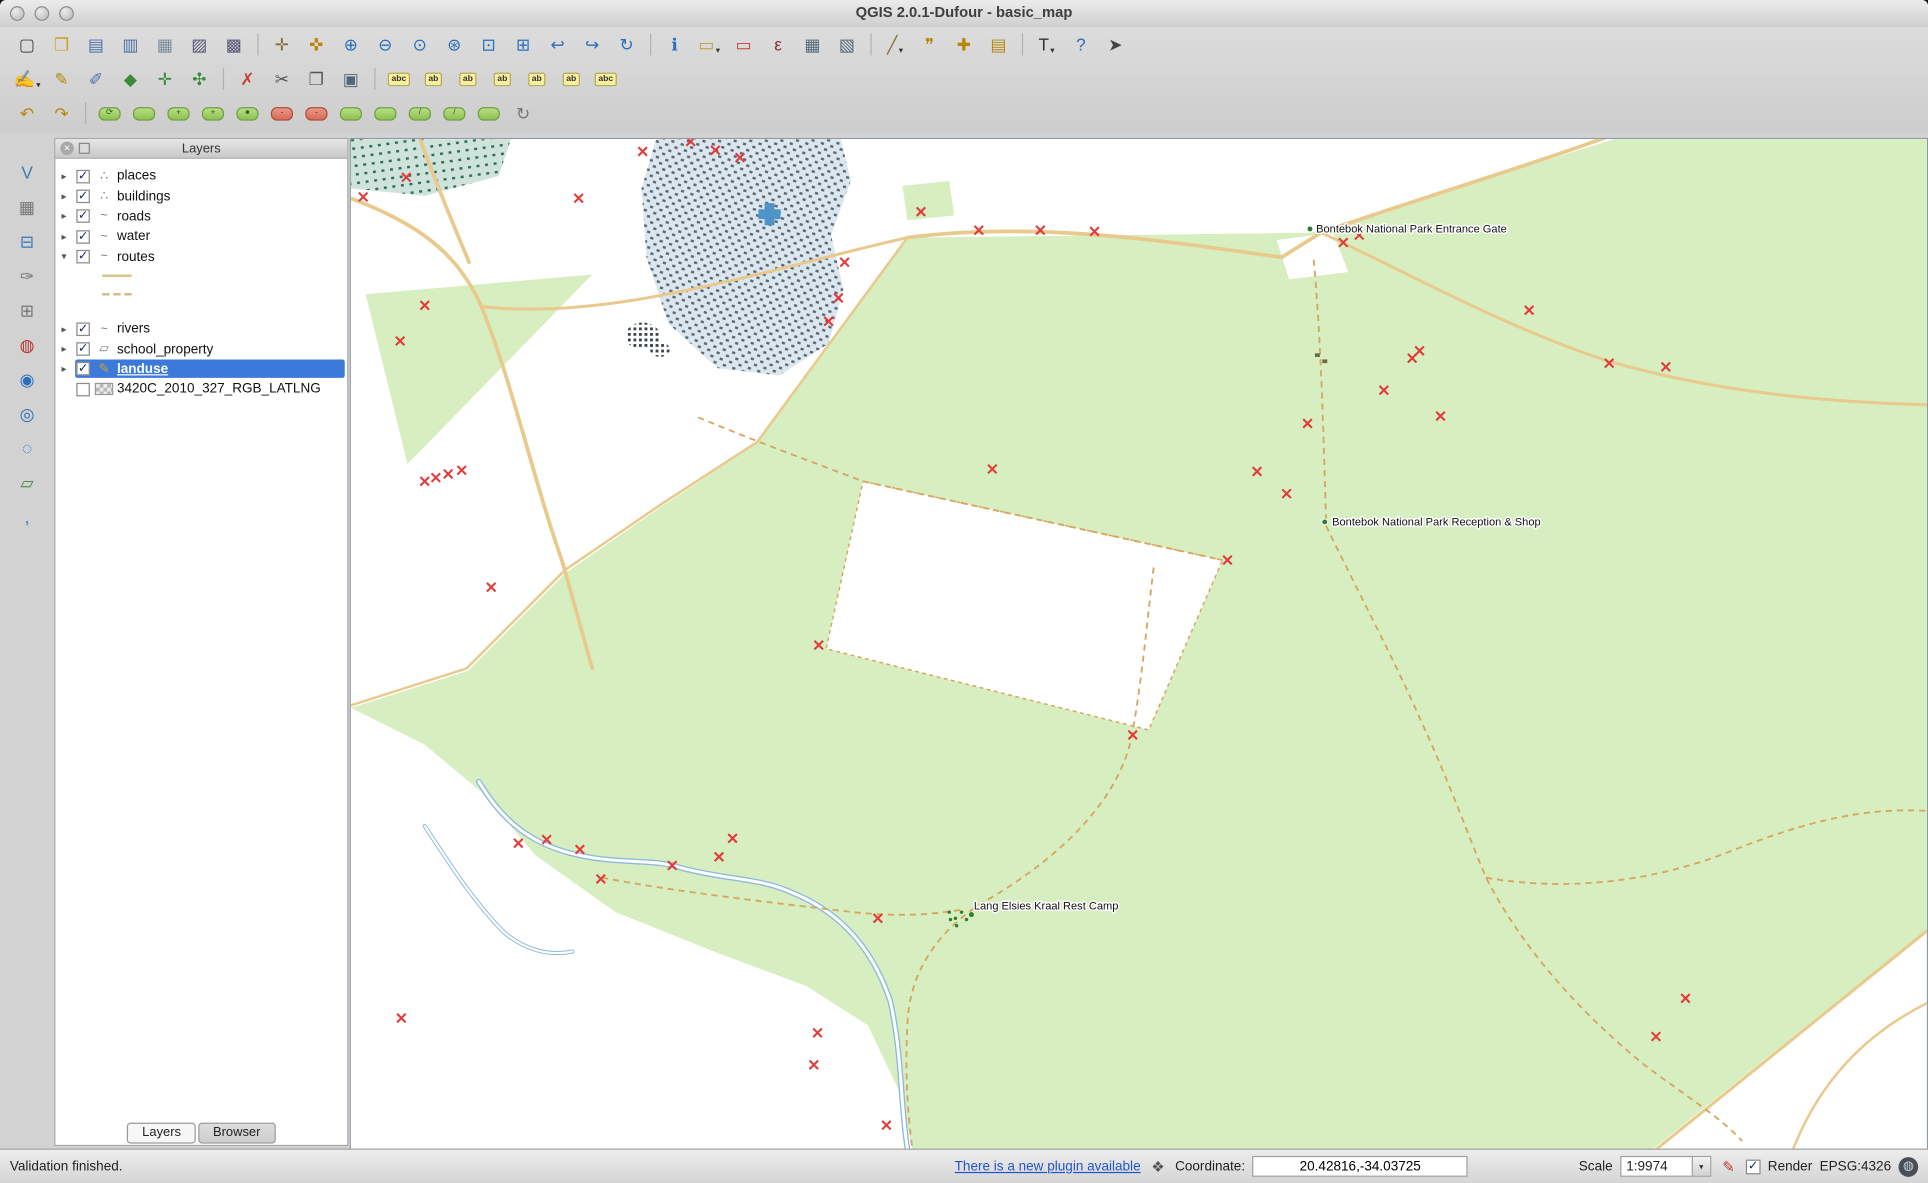 This screenshot has width=1928, height=1183. Describe the element at coordinates (199, 45) in the screenshot. I see `new-print-composer-button: ▨` at that location.